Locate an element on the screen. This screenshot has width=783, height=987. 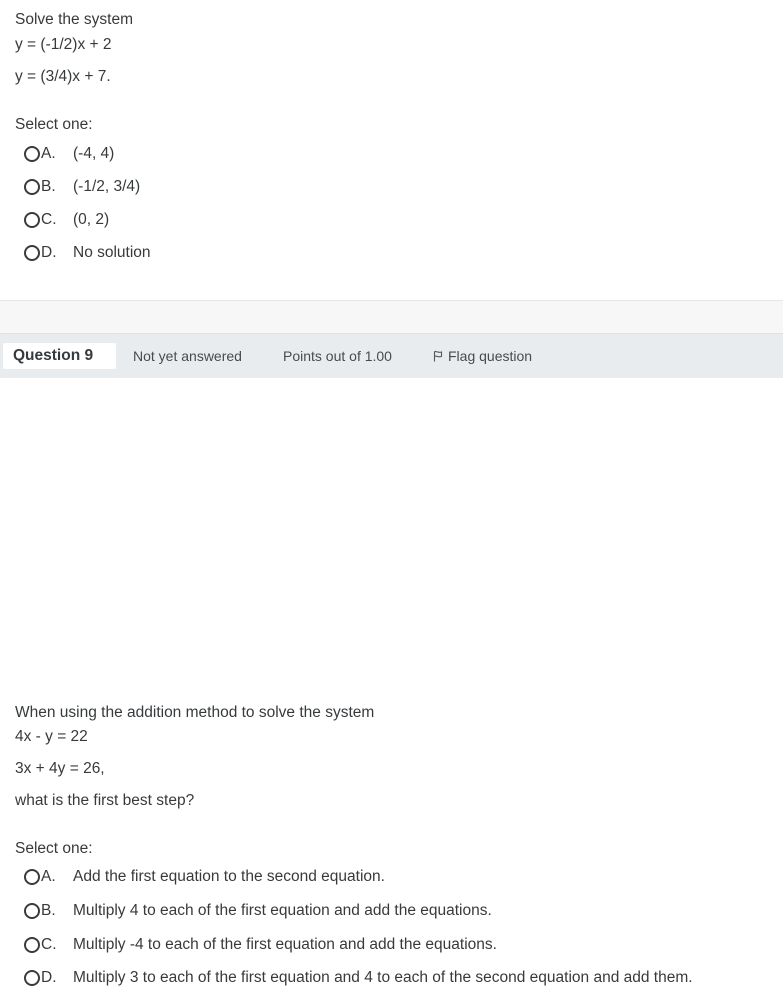
answer-option-a: A. (-4, 4) is located at coordinates (69, 154).